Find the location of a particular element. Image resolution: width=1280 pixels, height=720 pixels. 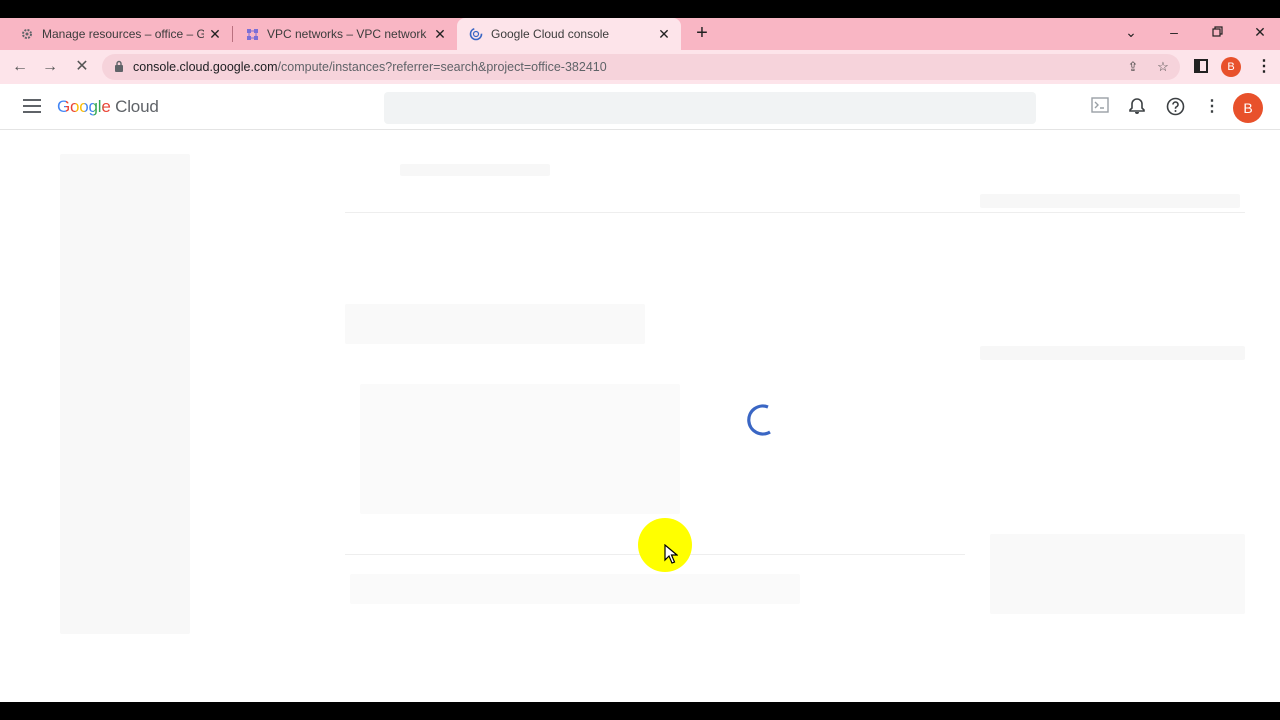

stop-loading-icon: ✕ is located at coordinates (82, 67).